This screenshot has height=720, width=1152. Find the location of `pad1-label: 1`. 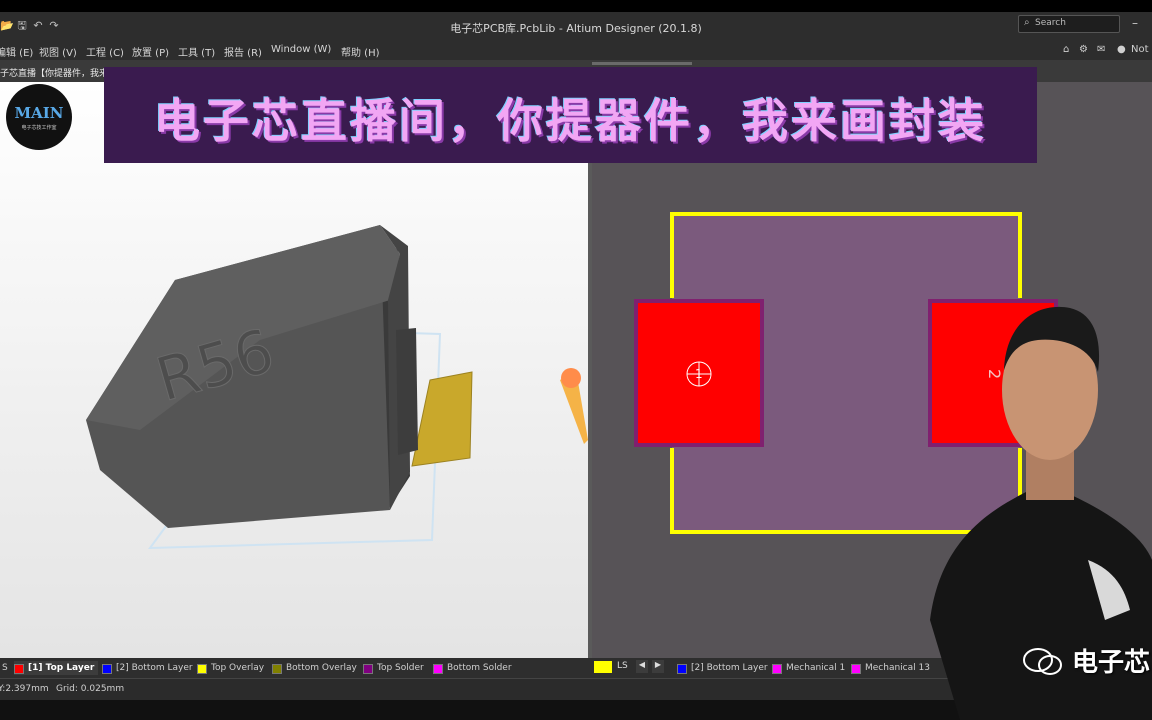

pad1-label: 1 is located at coordinates (699, 374).